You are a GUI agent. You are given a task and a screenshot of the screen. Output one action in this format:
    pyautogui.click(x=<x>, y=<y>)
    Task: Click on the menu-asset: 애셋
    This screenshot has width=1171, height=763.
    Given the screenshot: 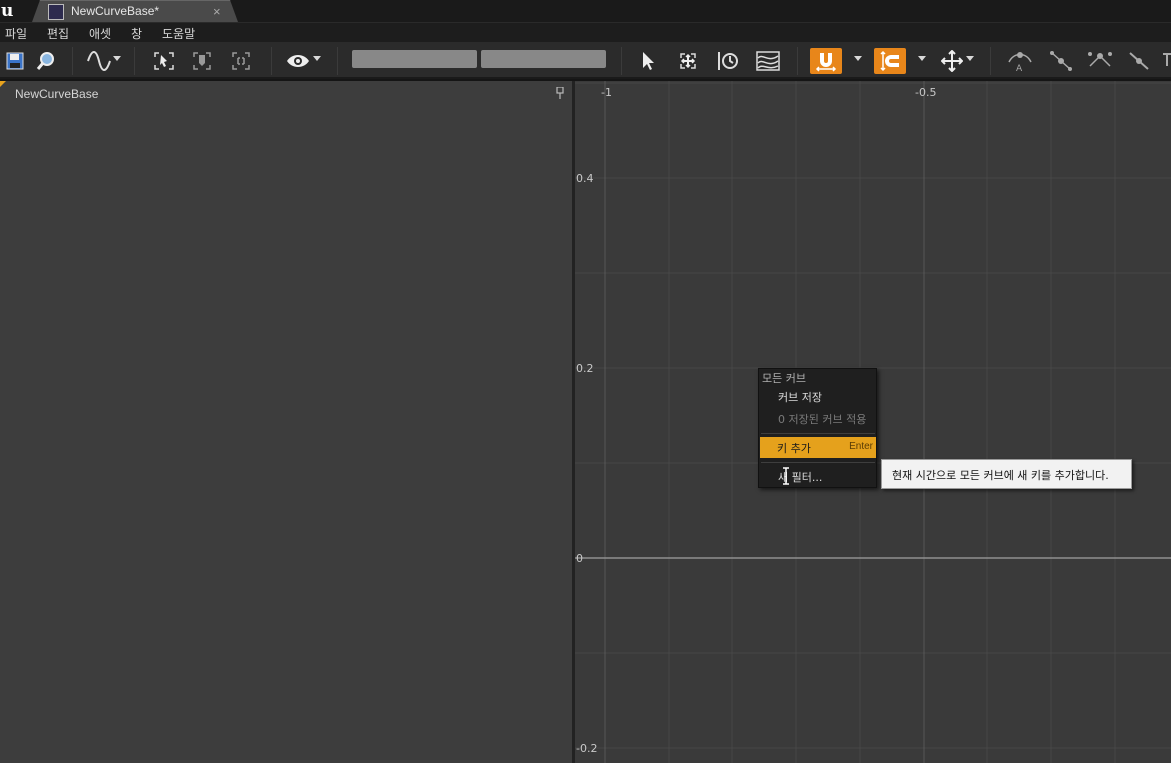 What is the action you would take?
    pyautogui.click(x=100, y=33)
    